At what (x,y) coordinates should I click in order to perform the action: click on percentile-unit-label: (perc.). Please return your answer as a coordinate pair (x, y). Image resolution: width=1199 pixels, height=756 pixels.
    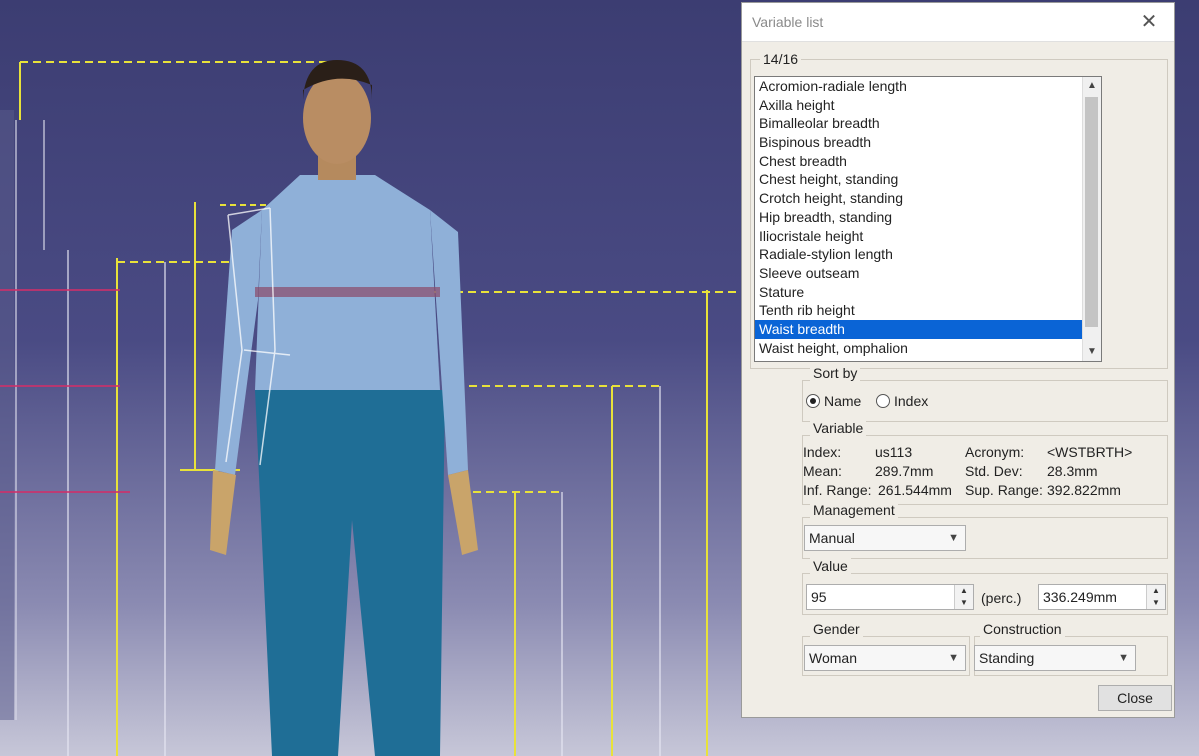
    Looking at the image, I should click on (1001, 598).